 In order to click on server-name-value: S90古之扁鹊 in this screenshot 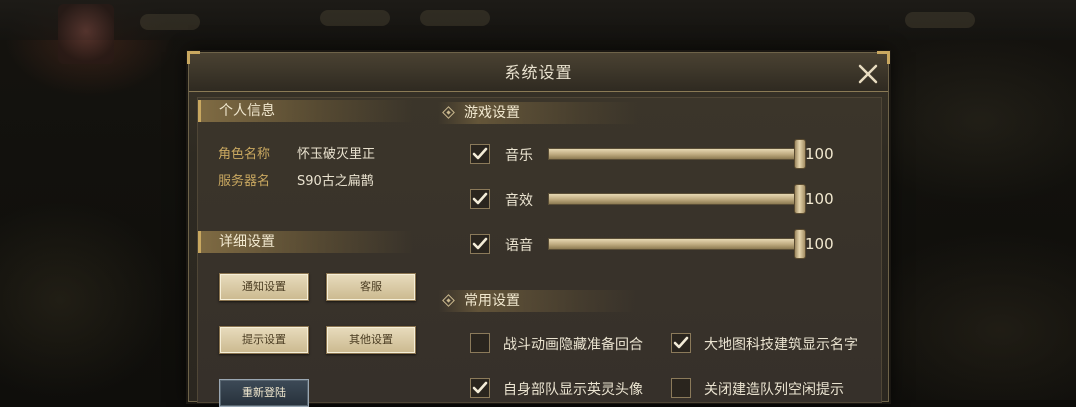, I will do `click(335, 181)`.